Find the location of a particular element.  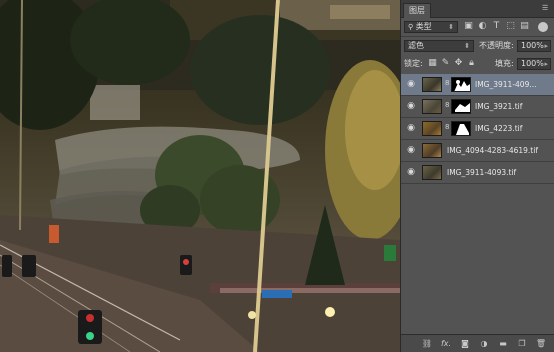

fill-field: 100% ▸ is located at coordinates (534, 64).